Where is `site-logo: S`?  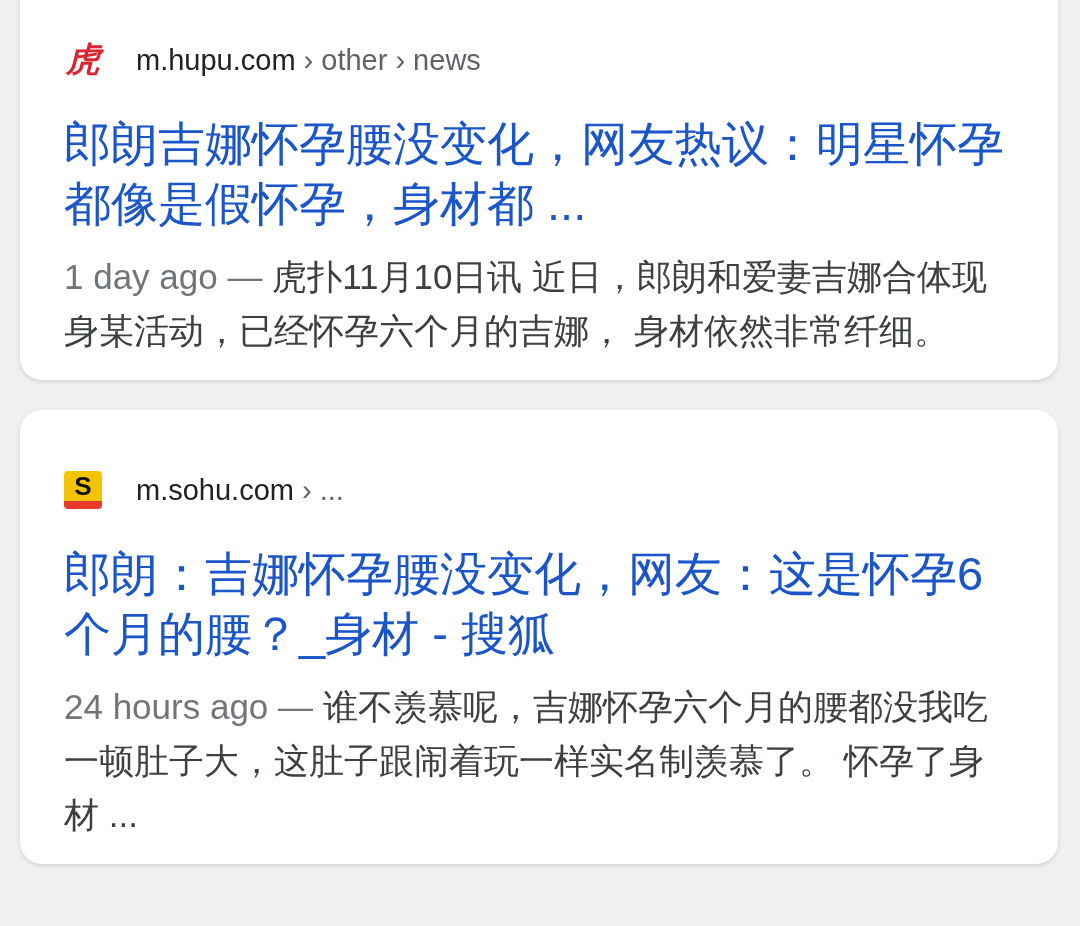 site-logo: S is located at coordinates (83, 490).